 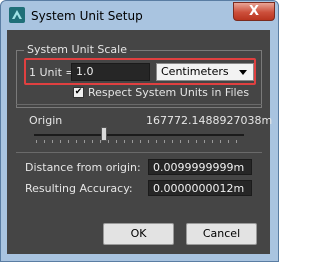 I want to click on group-title: System Unit Scale, so click(x=77, y=49).